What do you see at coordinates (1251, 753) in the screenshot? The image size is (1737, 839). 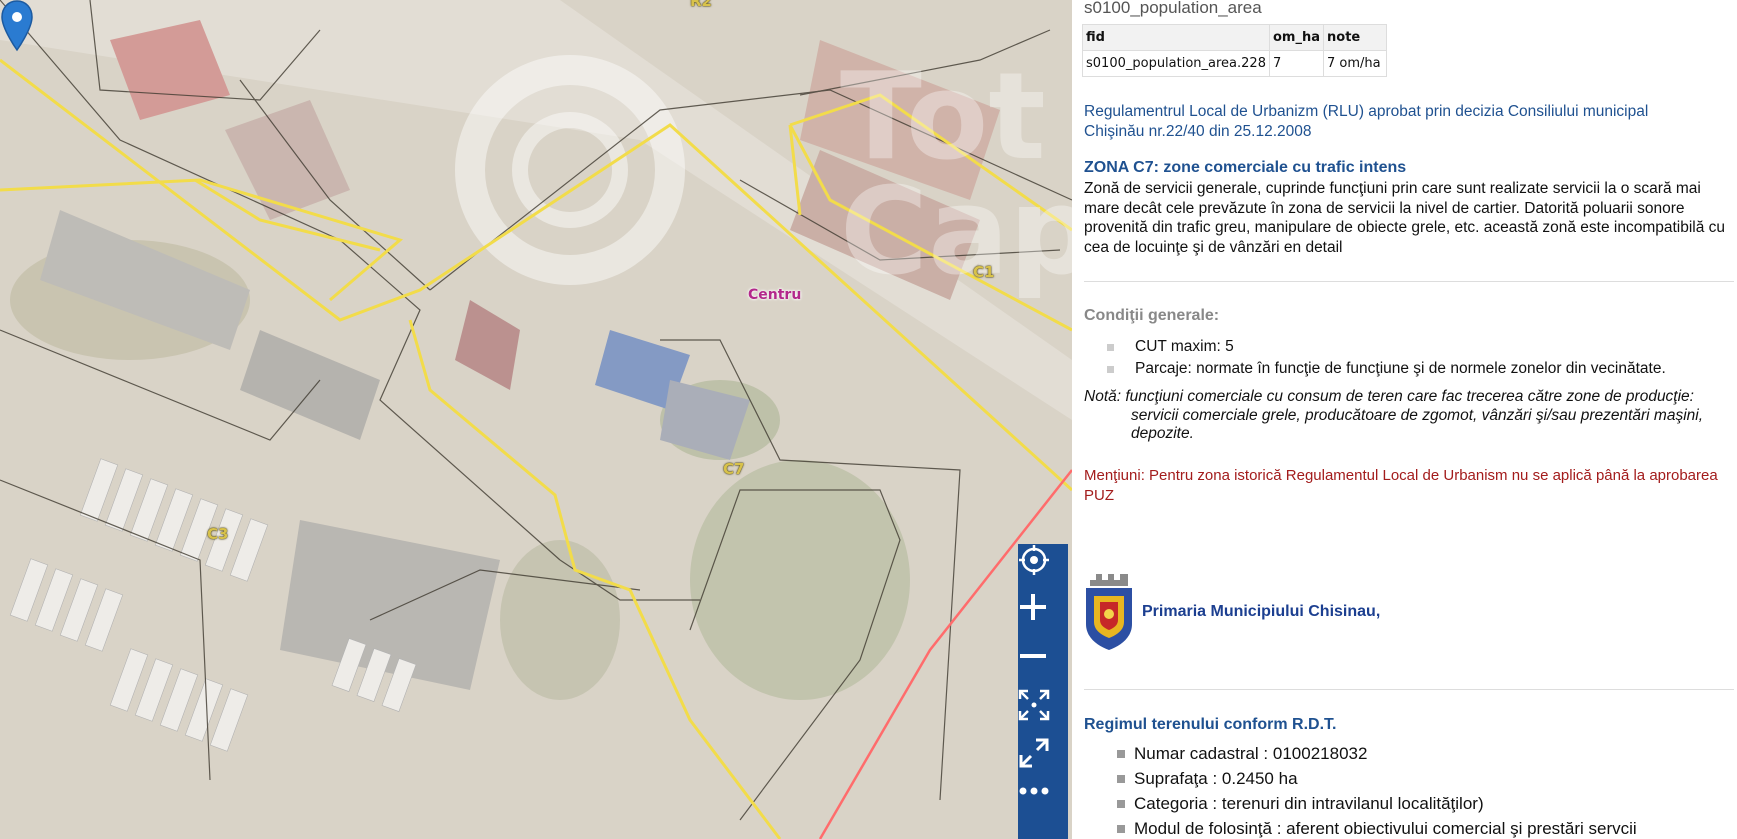 I see `regim-text: Numar cadastral : 0100218032` at bounding box center [1251, 753].